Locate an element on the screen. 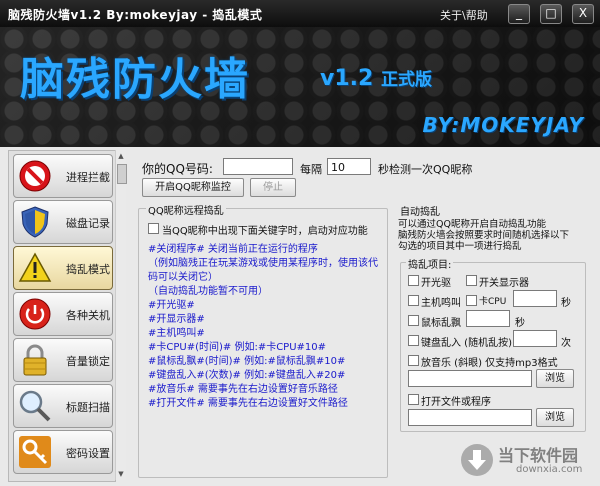  watermark-text: 当下软件园 is located at coordinates (538, 455).